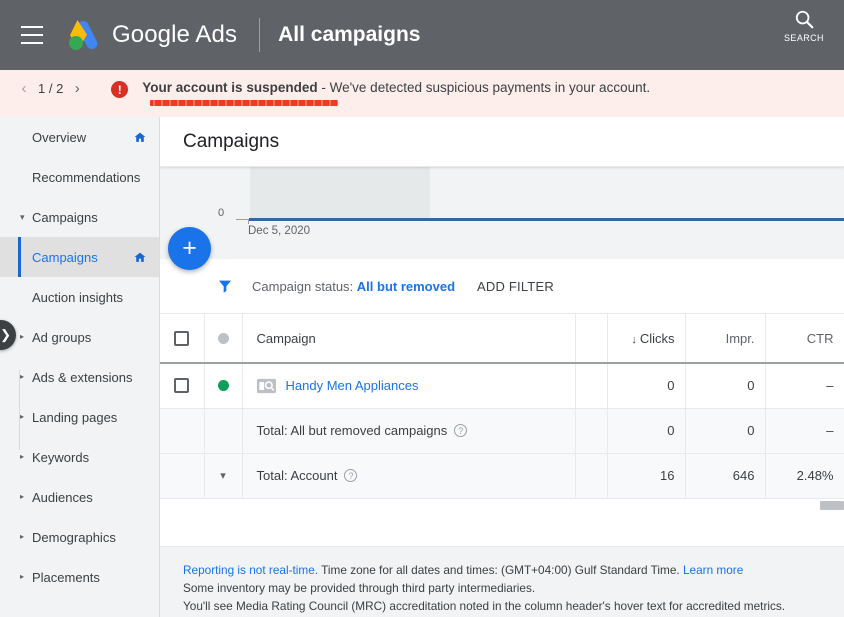 The image size is (844, 617). Describe the element at coordinates (65, 257) in the screenshot. I see `sidebar-item-label: Campaigns` at that location.